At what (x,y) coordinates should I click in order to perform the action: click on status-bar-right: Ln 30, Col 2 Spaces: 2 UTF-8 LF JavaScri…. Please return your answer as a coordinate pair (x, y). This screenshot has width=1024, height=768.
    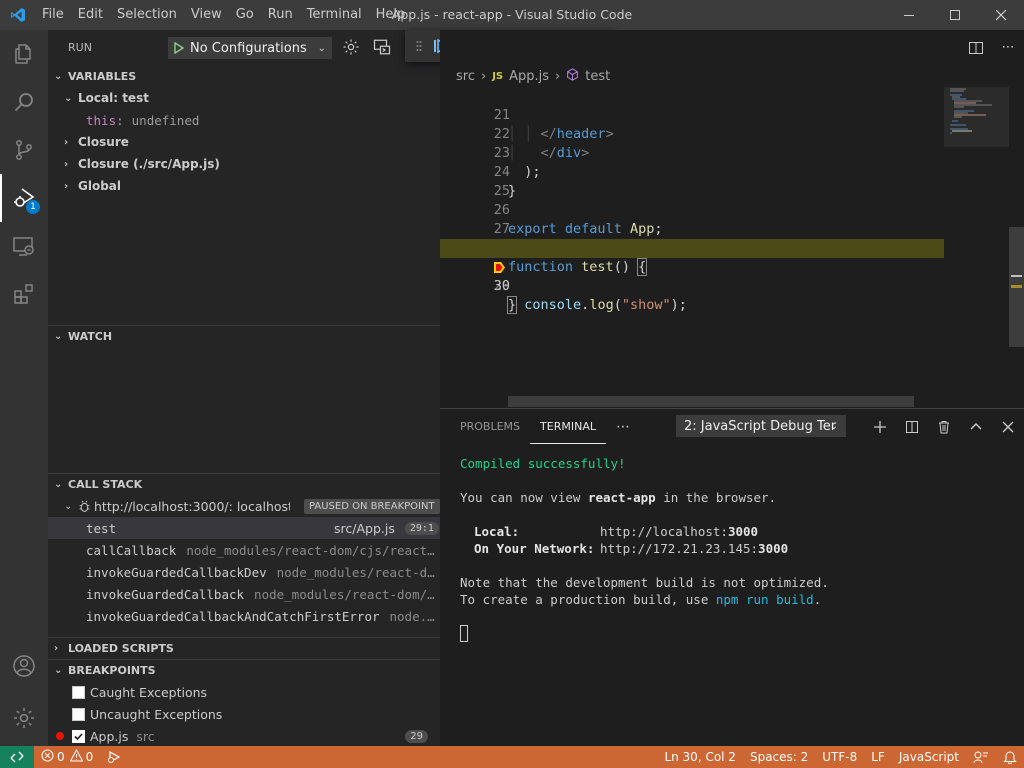
    Looking at the image, I should click on (840, 757).